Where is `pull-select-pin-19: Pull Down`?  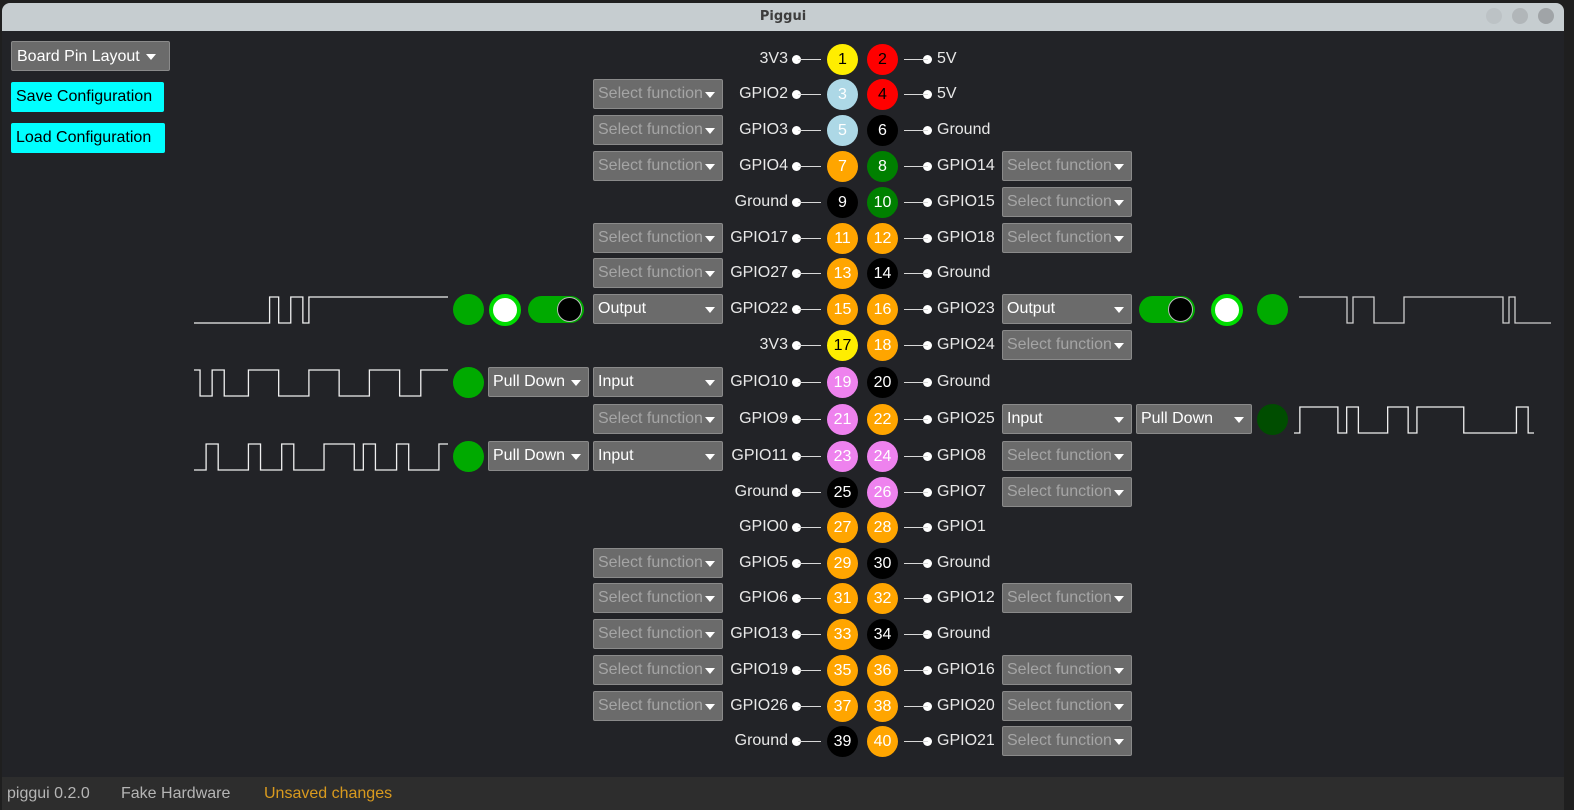 pull-select-pin-19: Pull Down is located at coordinates (538, 382).